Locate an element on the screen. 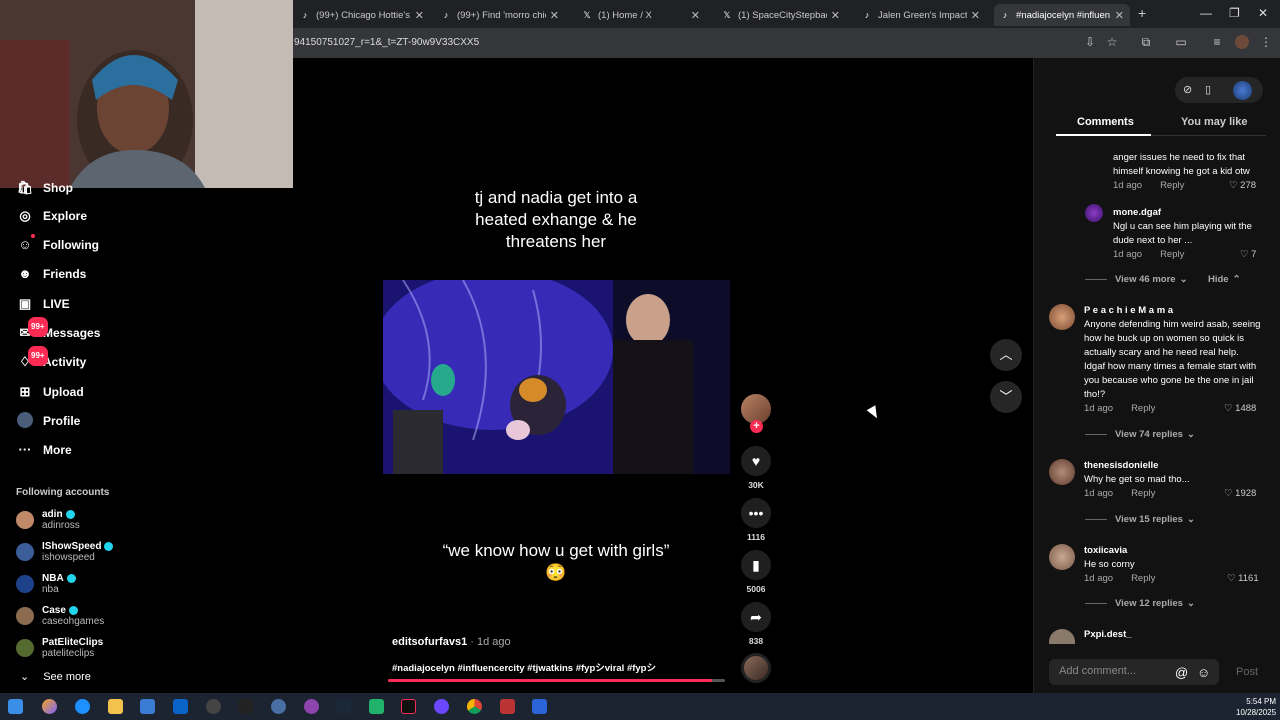  chrome-icon is located at coordinates (474, 706).